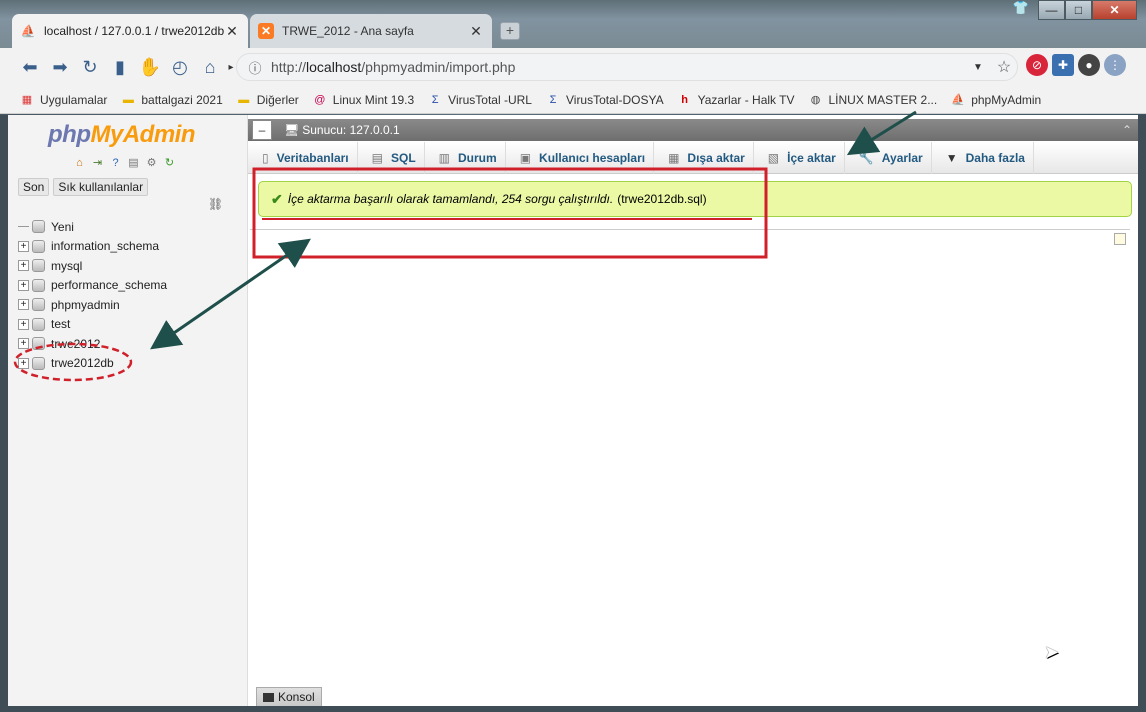 This screenshot has height=712, width=1146. Describe the element at coordinates (130, 344) in the screenshot. I see `database-item: + trwe2012` at that location.